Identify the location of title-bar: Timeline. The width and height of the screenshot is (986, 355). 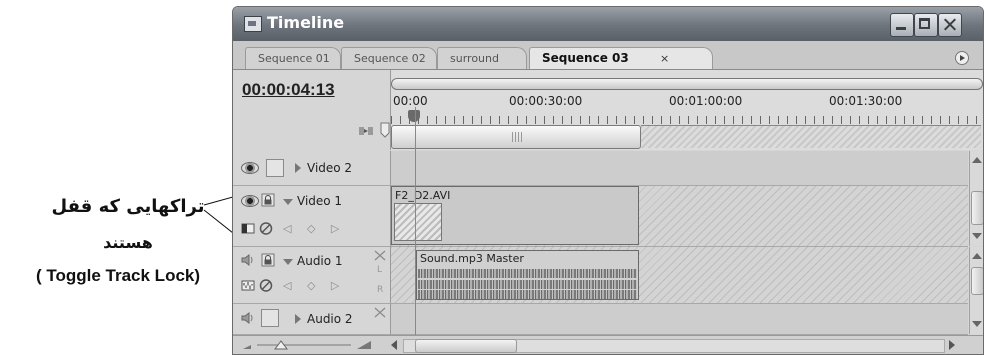
(608, 24).